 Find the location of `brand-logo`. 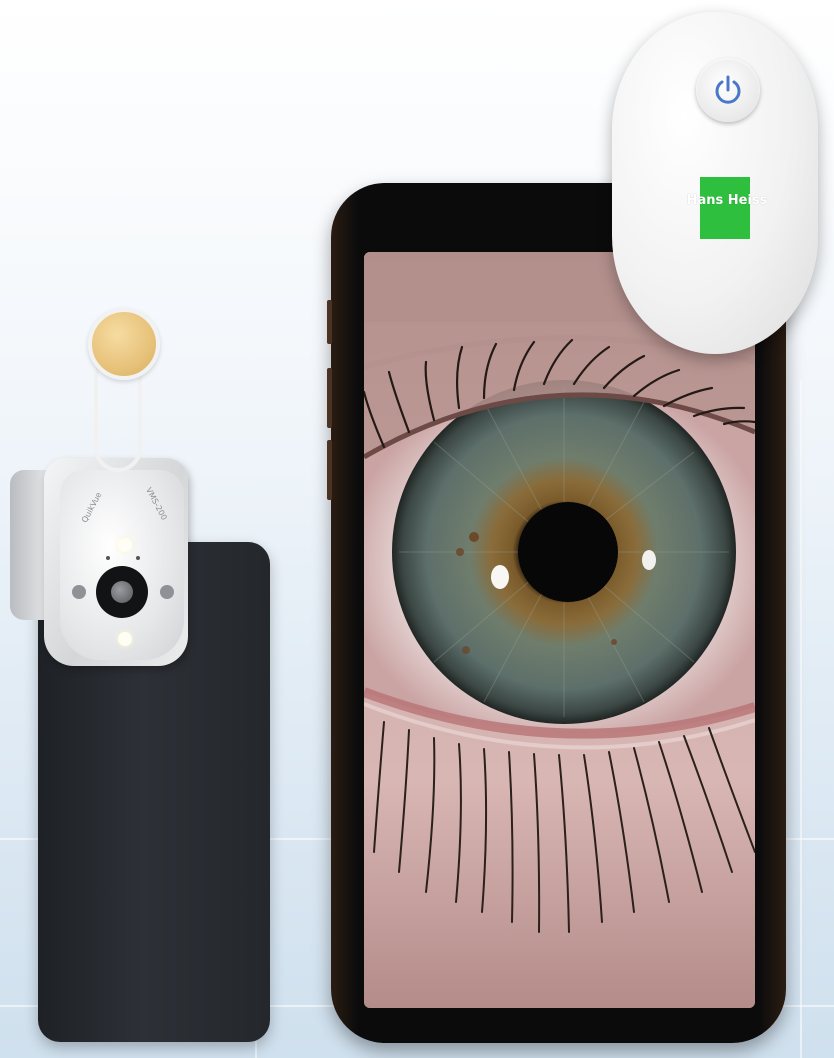

brand-logo is located at coordinates (725, 208).